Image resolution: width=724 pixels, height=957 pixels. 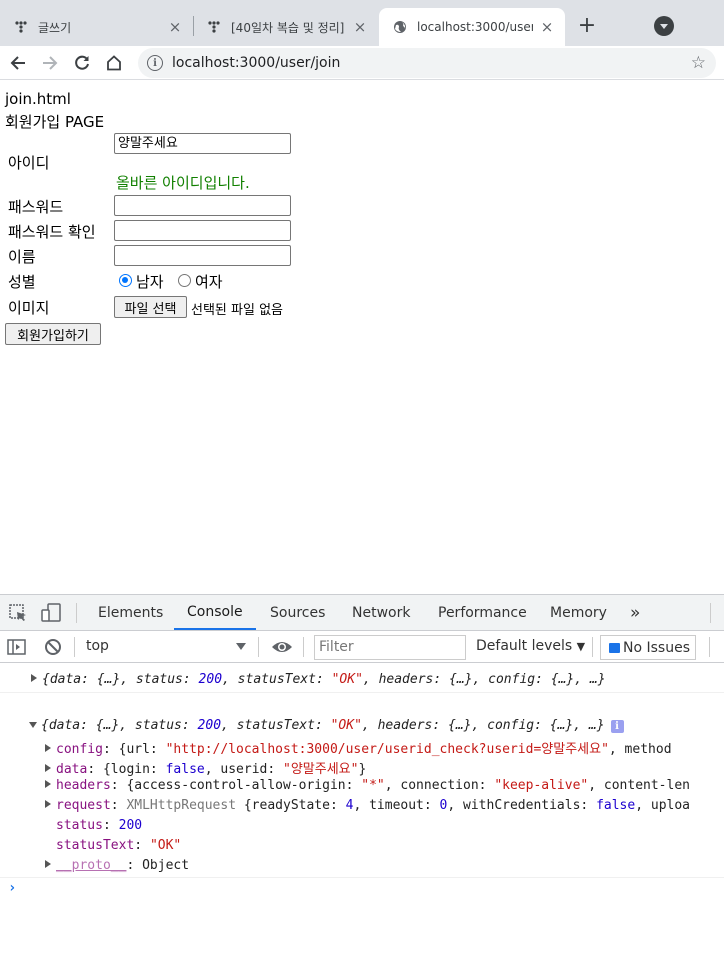 I want to click on context-value: top, so click(x=97, y=646).